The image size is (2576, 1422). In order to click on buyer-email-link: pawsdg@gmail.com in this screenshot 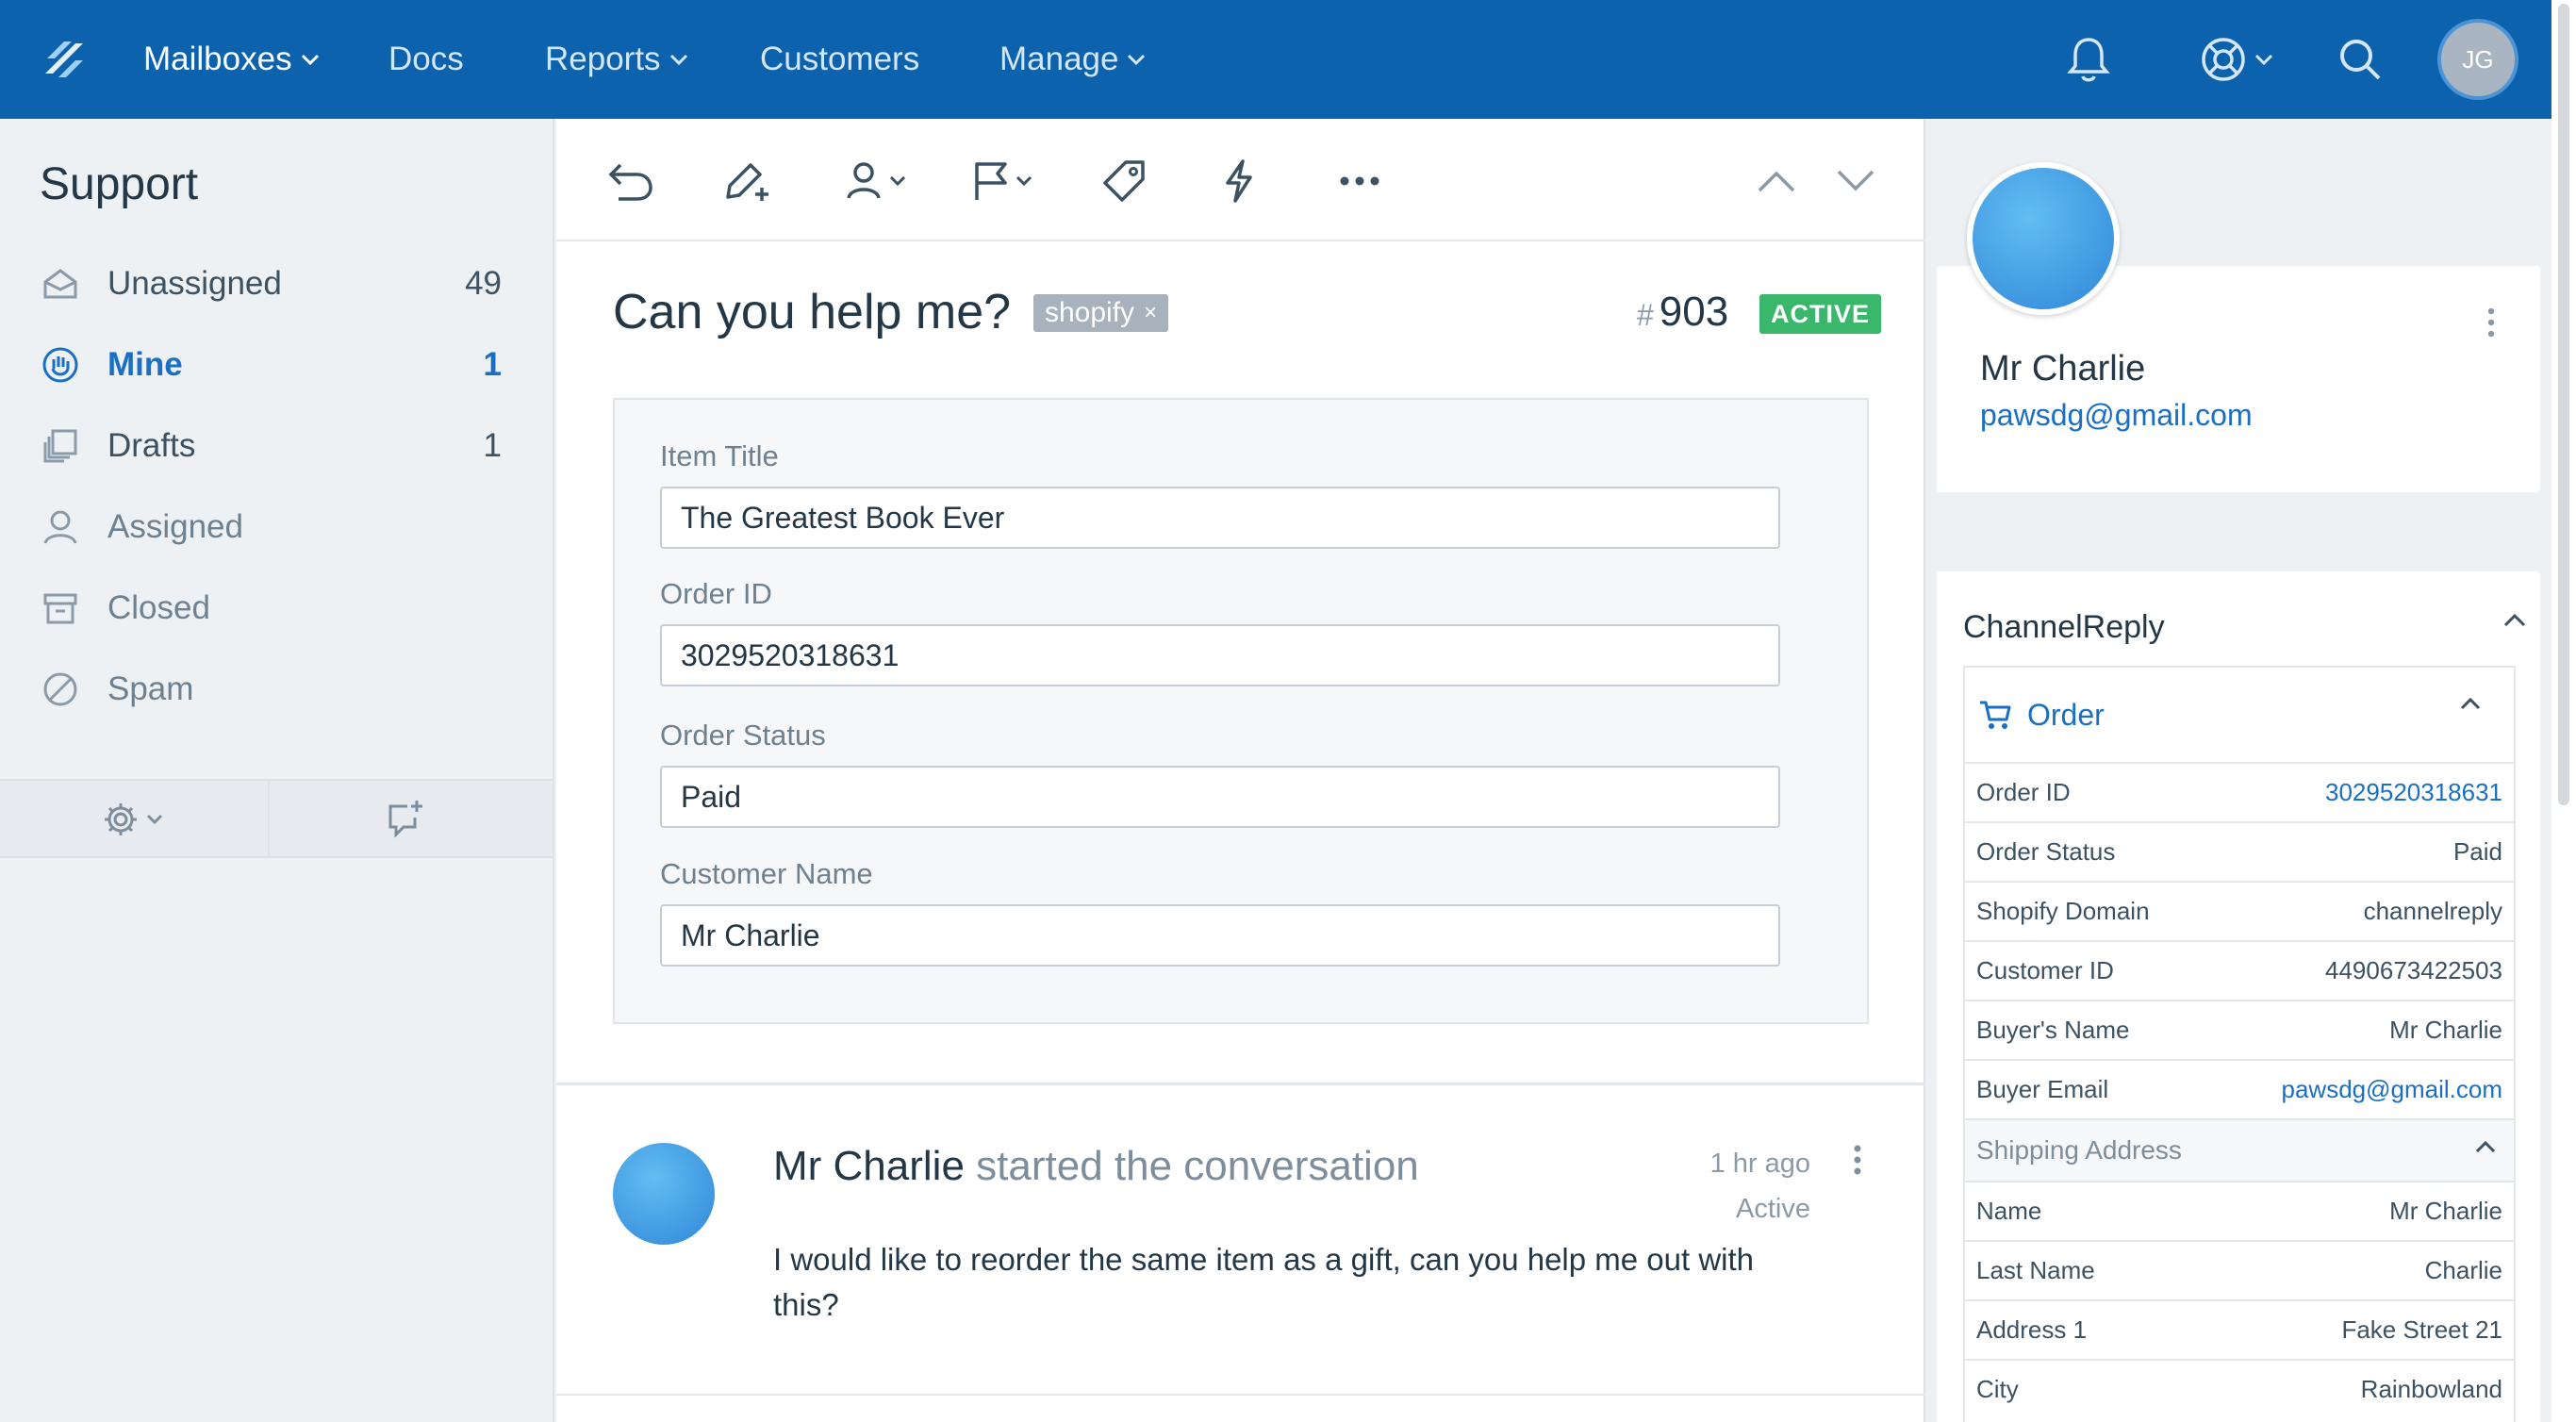, I will do `click(2392, 1089)`.